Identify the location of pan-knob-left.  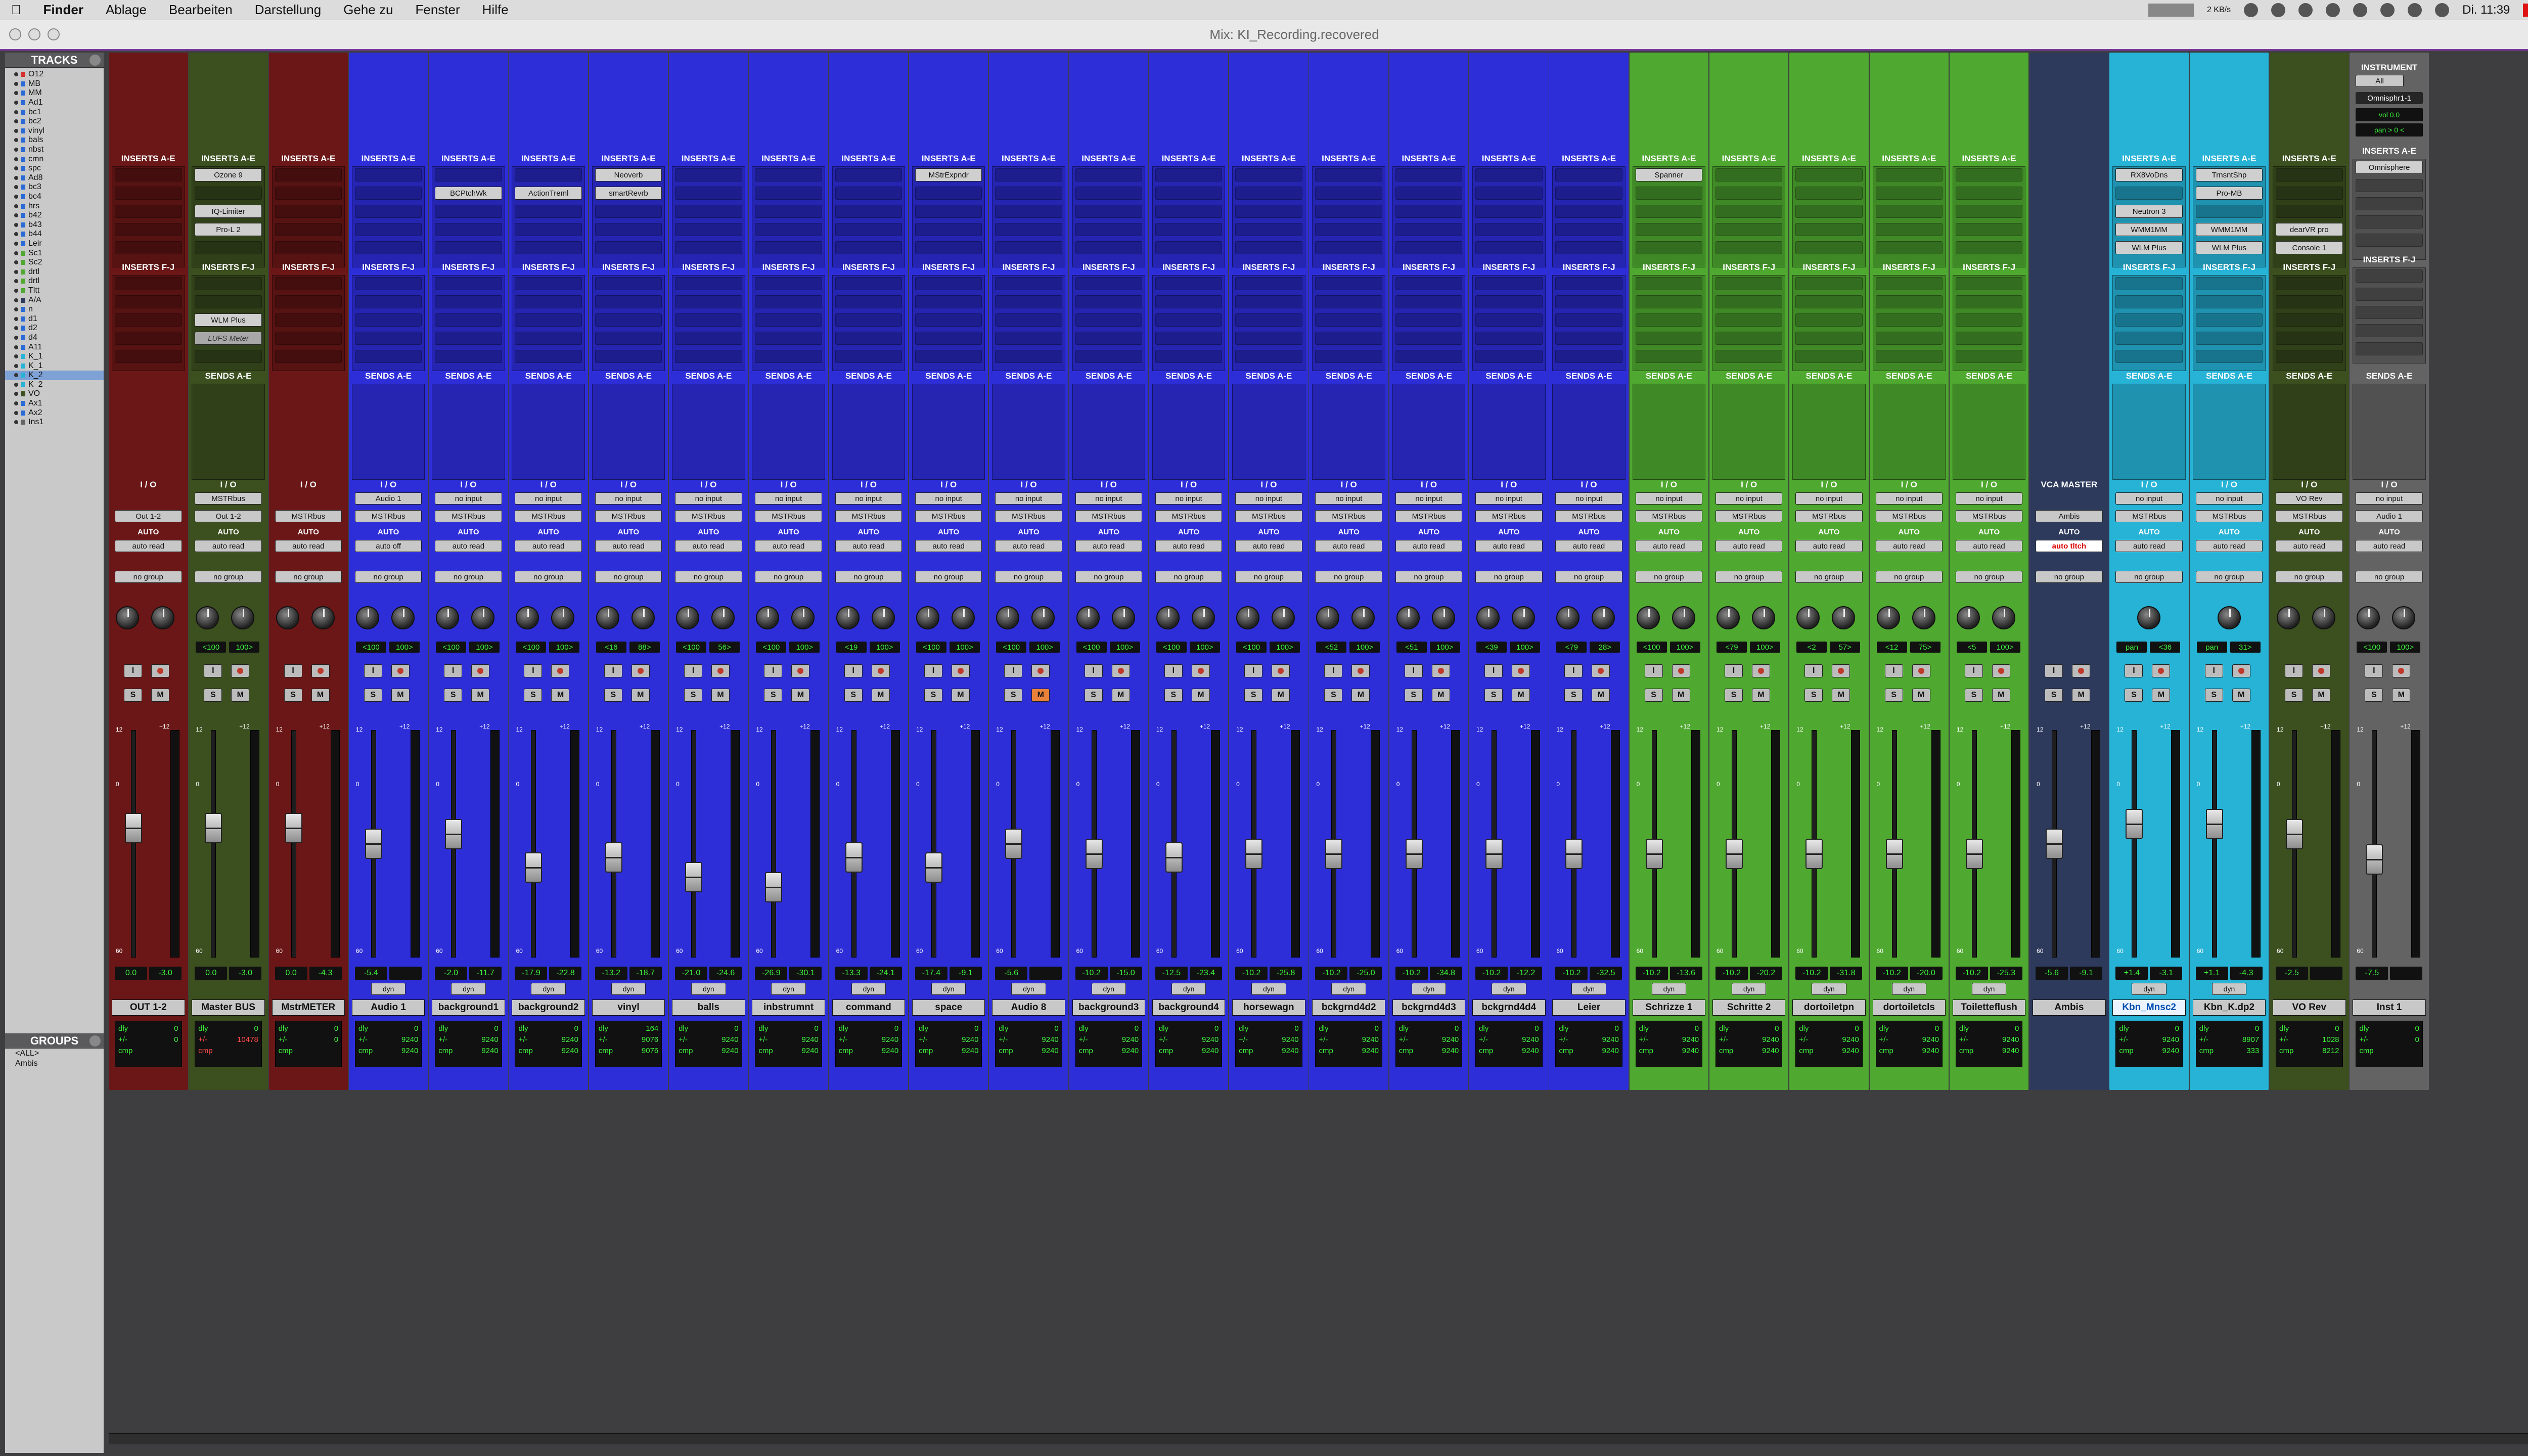
(1568, 617).